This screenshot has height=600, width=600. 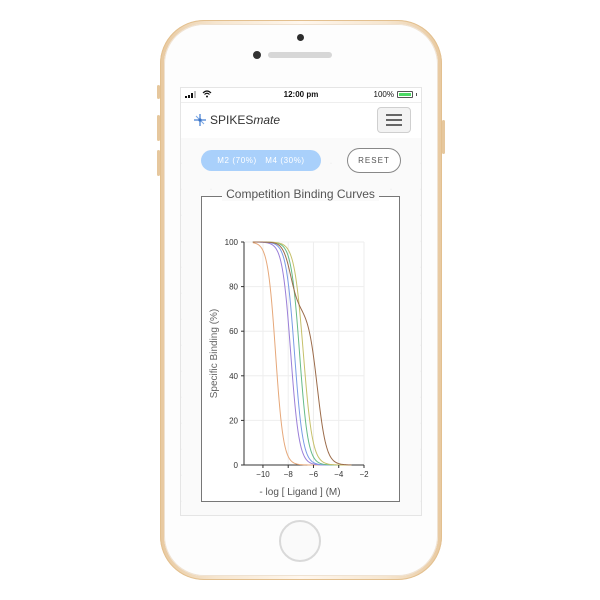 I want to click on mute-switch, so click(x=158, y=92).